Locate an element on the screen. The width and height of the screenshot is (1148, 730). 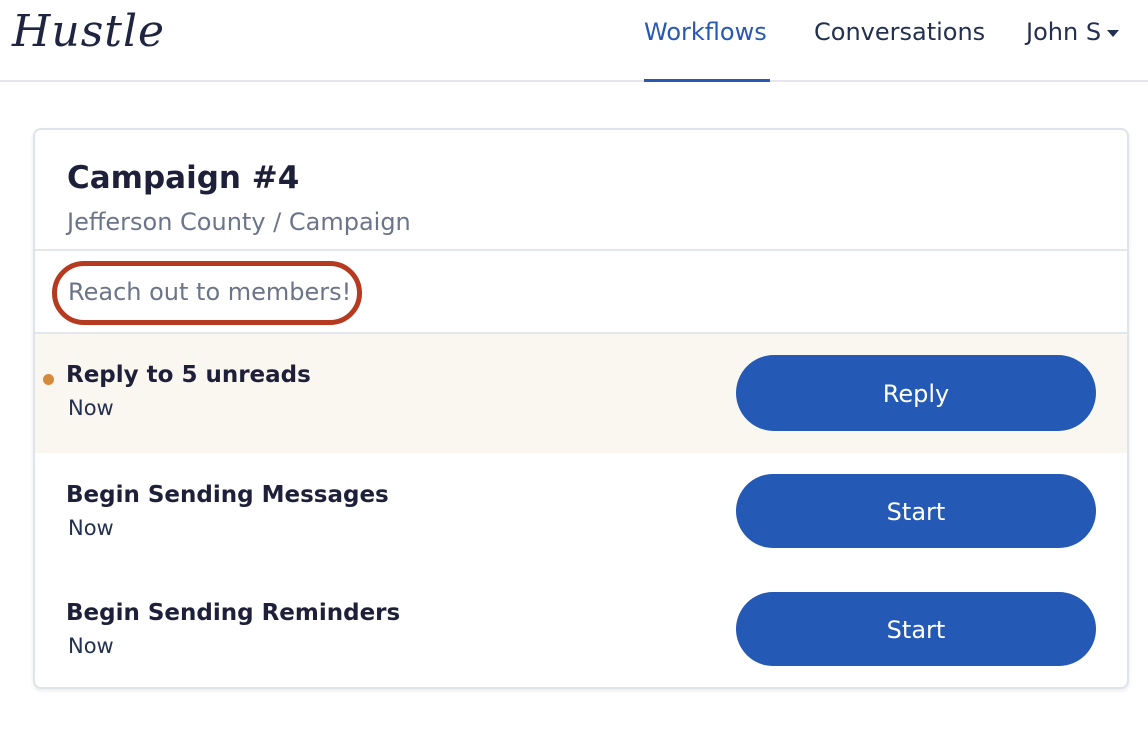
unread-dot-icon is located at coordinates (48, 379).